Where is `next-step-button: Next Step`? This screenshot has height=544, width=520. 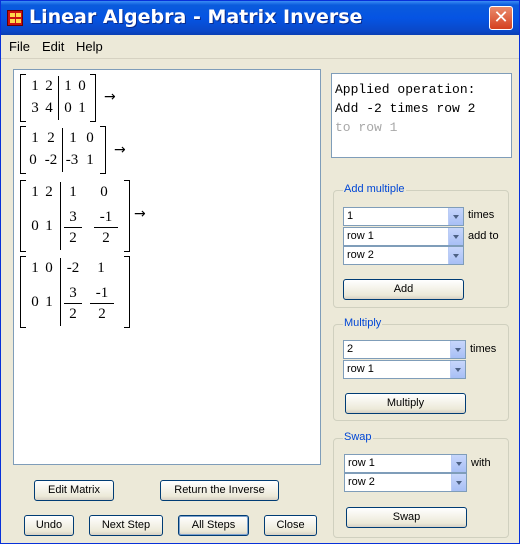
next-step-button: Next Step is located at coordinates (126, 525).